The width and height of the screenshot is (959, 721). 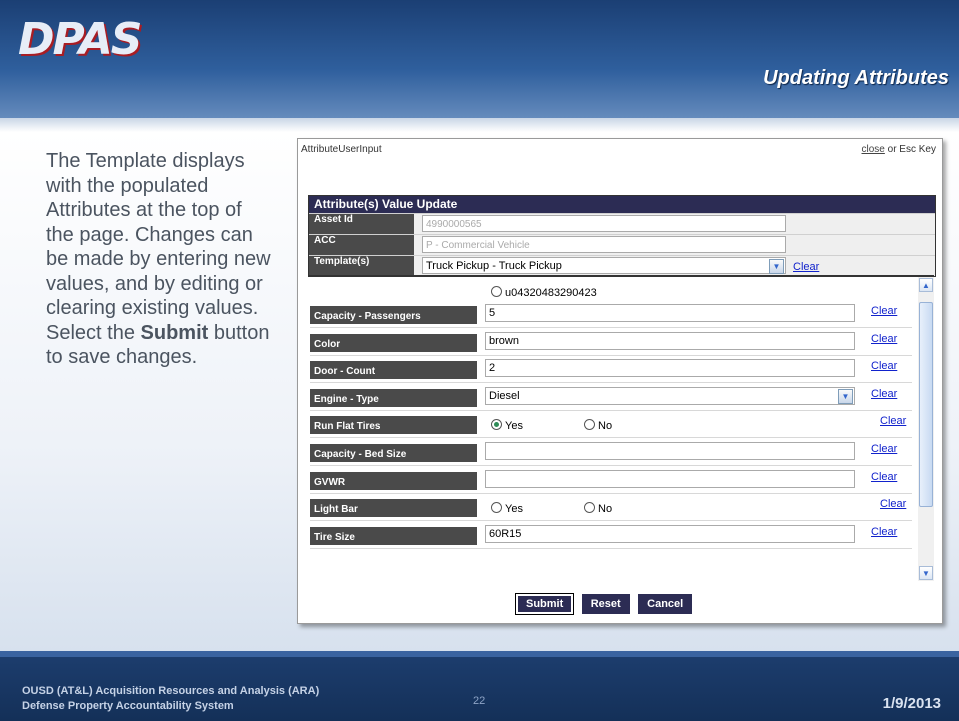 I want to click on dialog-title: AttributeUserInput, so click(x=341, y=149).